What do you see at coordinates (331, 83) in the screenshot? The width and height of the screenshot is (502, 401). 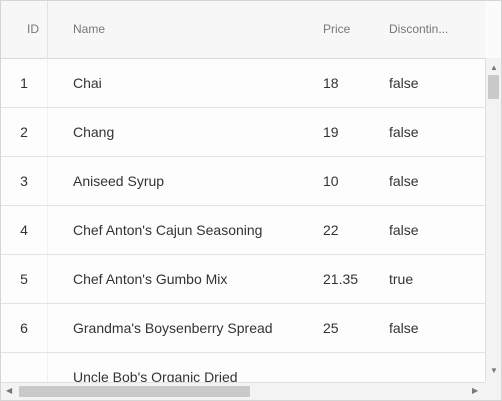 I see `cell-price: 18` at bounding box center [331, 83].